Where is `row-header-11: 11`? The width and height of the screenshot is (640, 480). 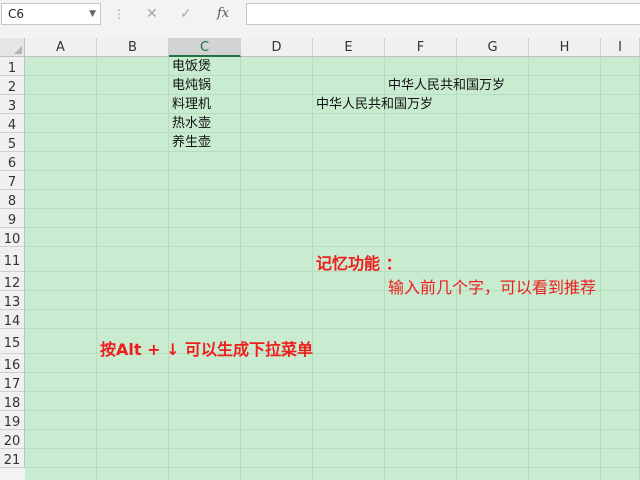 row-header-11: 11 is located at coordinates (12, 259).